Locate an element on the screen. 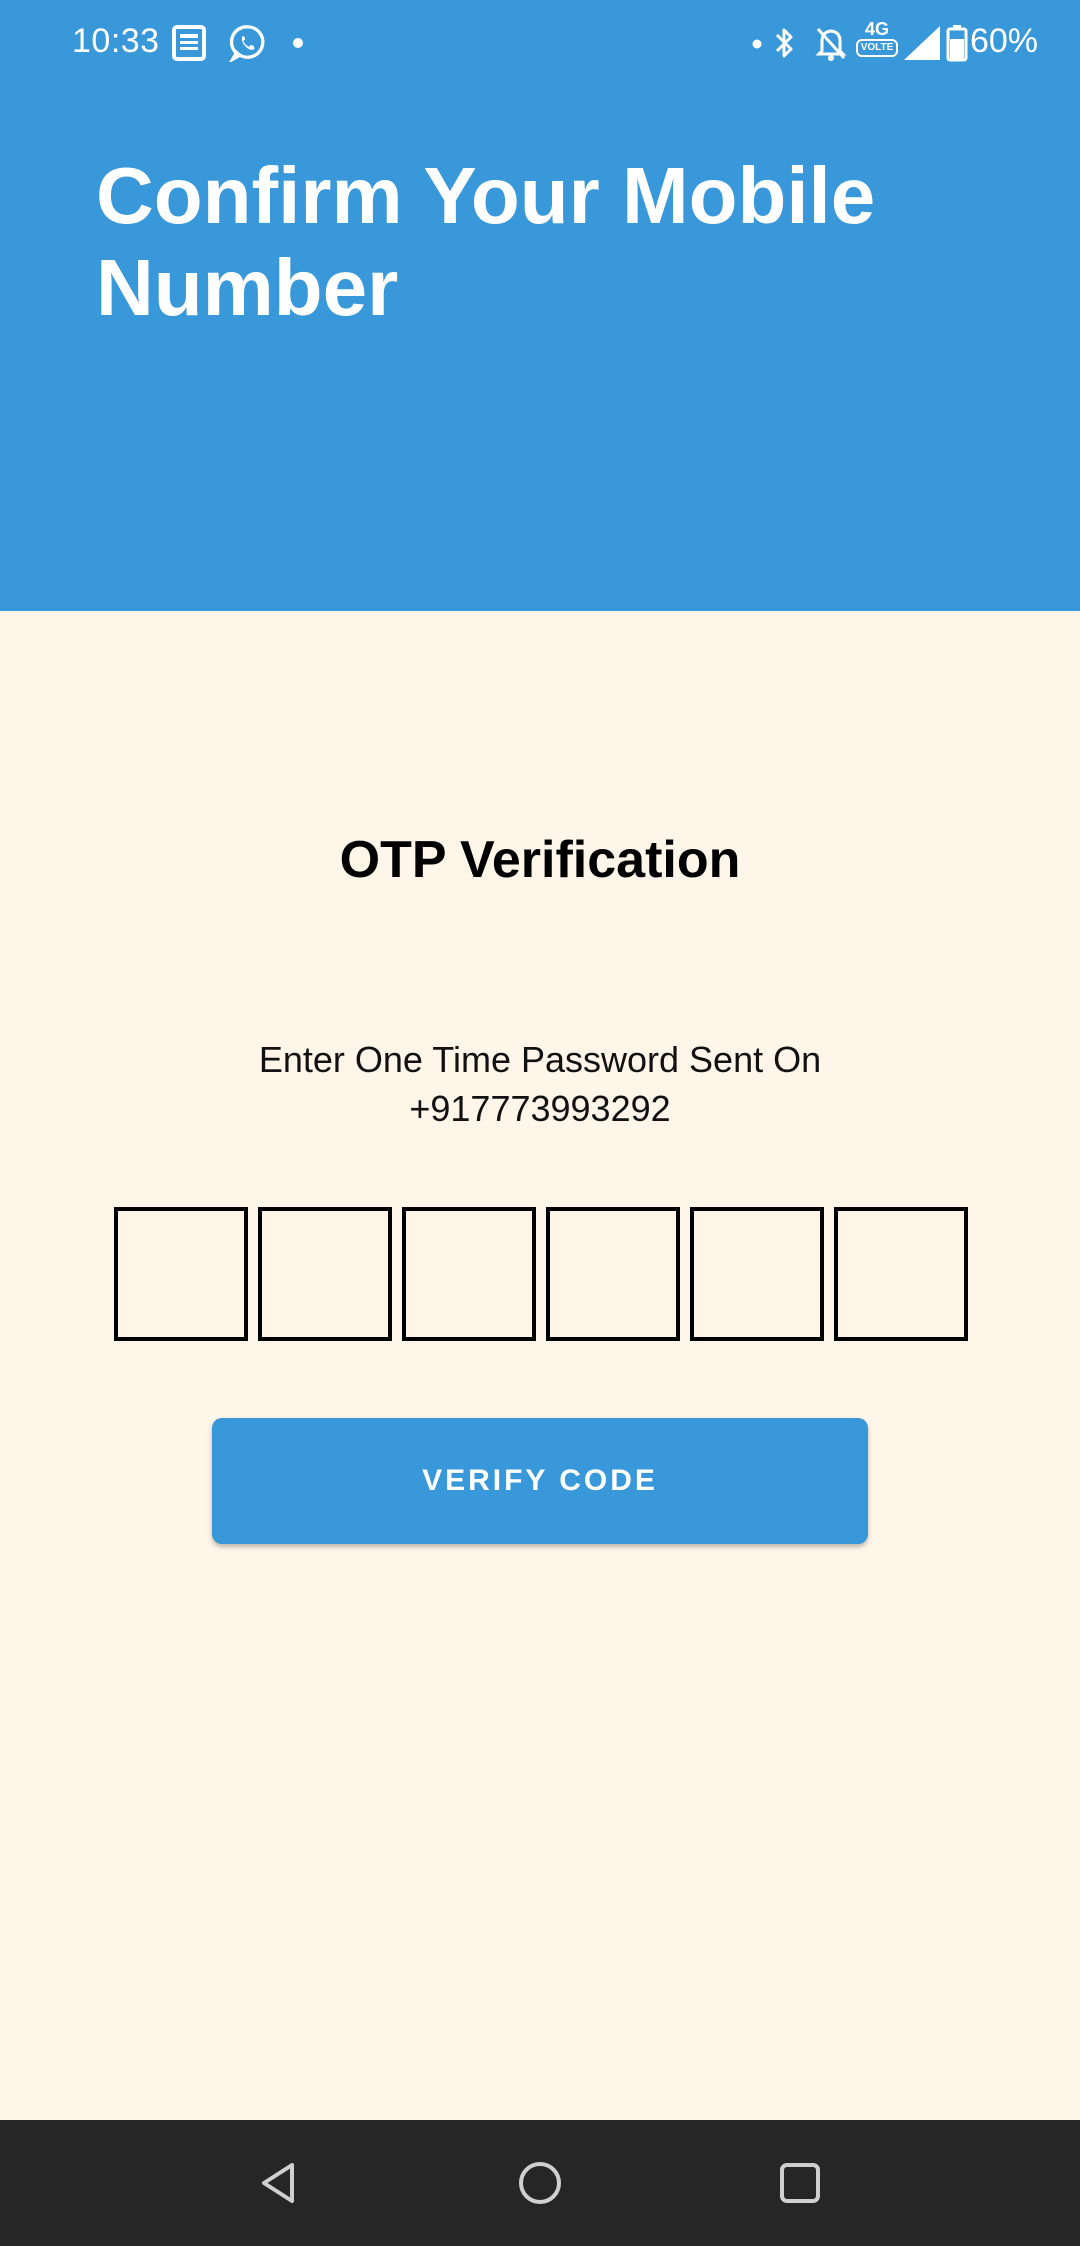 The height and width of the screenshot is (2246, 1080). 4g-volte-icon: 4G VOLTE is located at coordinates (877, 41).